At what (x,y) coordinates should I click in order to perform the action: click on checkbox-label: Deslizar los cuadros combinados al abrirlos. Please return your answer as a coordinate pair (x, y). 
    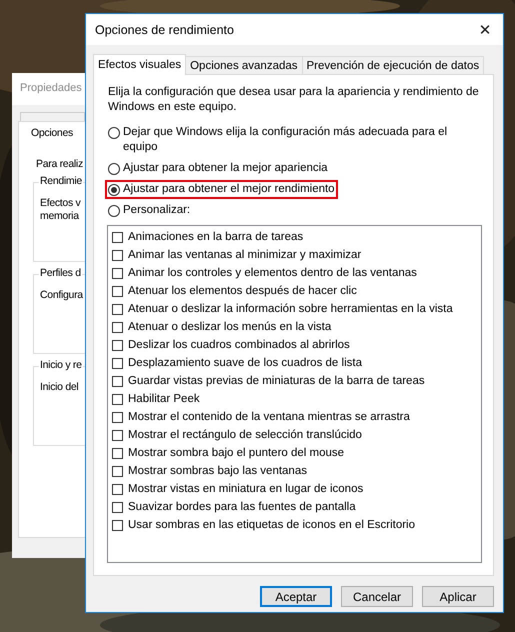
    Looking at the image, I should click on (239, 345).